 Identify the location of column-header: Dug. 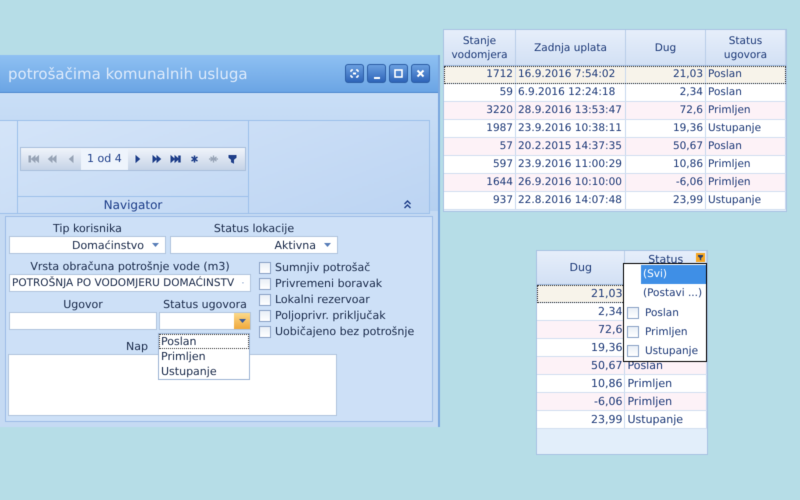
(666, 47).